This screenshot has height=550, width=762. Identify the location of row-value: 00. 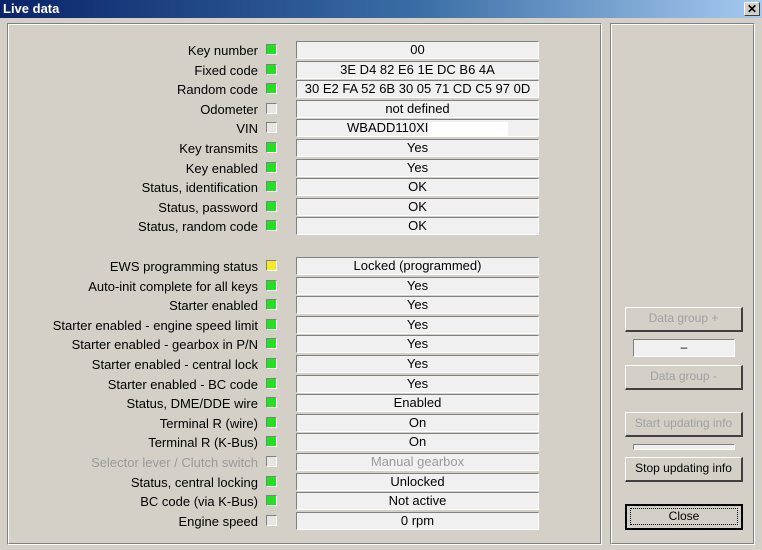
(417, 50).